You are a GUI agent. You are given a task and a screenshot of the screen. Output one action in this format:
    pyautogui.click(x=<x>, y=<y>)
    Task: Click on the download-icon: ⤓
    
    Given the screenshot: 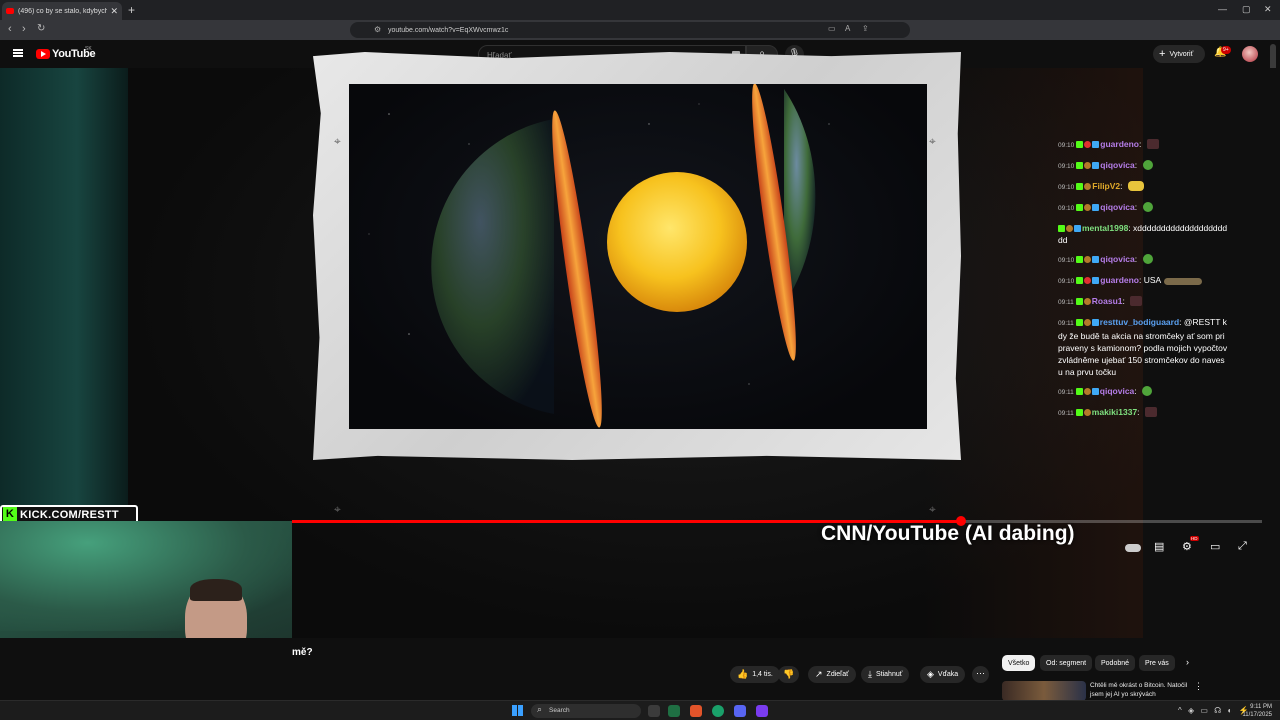 What is the action you would take?
    pyautogui.click(x=870, y=674)
    